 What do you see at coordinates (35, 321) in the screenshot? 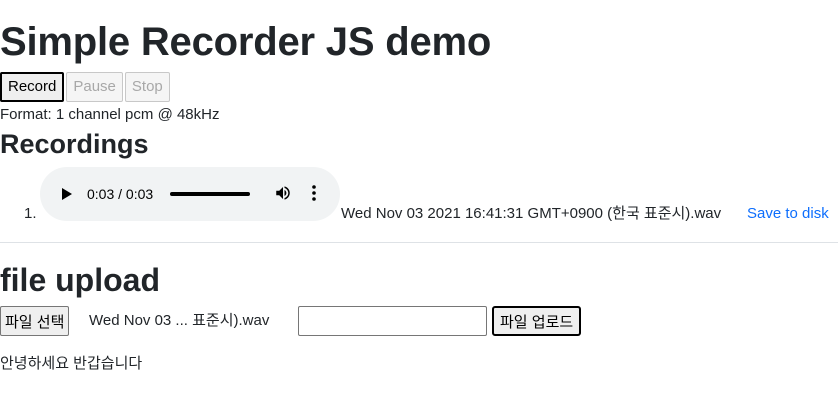
I see `choose-file-button: 파일 선택` at bounding box center [35, 321].